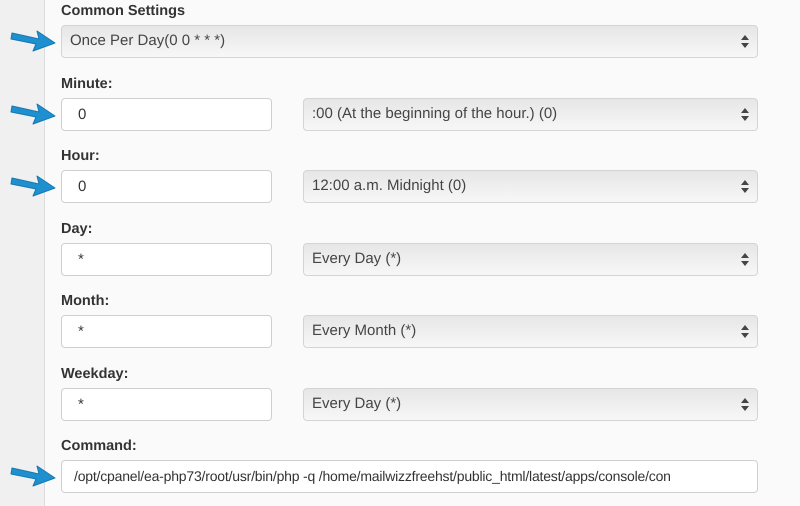 The image size is (800, 506). Describe the element at coordinates (123, 11) in the screenshot. I see `field-label: Common Settings` at that location.